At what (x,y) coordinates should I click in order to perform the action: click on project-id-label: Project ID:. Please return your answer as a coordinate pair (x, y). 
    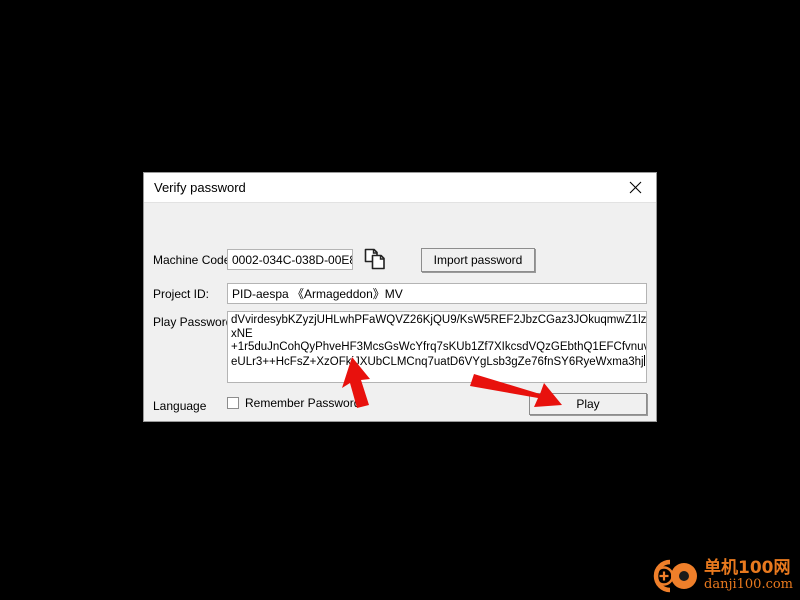
    Looking at the image, I should click on (181, 294).